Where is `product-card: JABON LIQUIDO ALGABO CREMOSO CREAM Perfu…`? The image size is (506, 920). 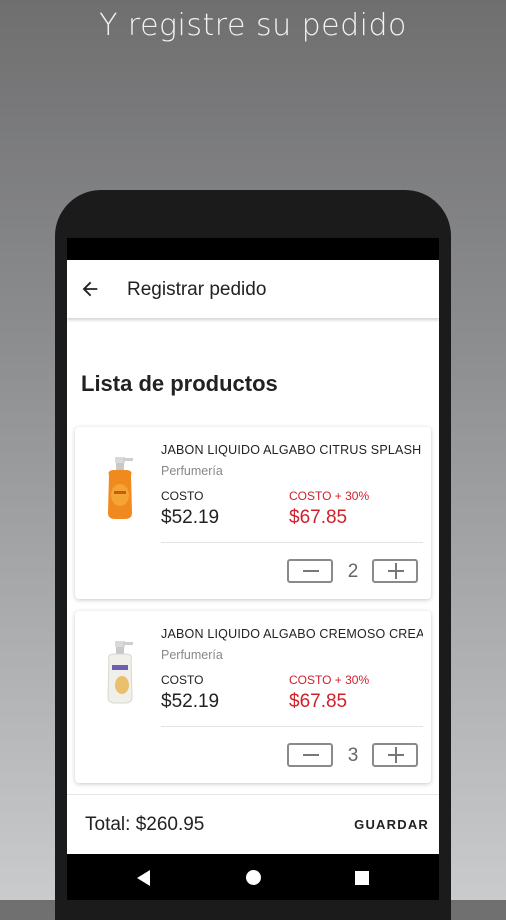
product-card: JABON LIQUIDO ALGABO CREMOSO CREAM Perfu… is located at coordinates (253, 697).